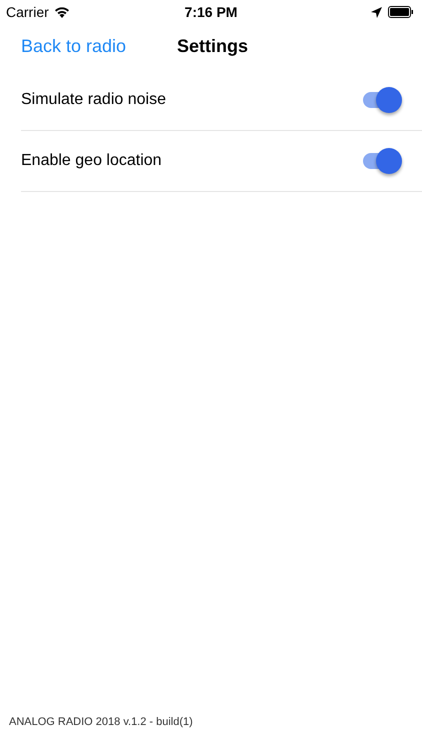 The image size is (422, 750). What do you see at coordinates (62, 12) in the screenshot?
I see `wifi-icon` at bounding box center [62, 12].